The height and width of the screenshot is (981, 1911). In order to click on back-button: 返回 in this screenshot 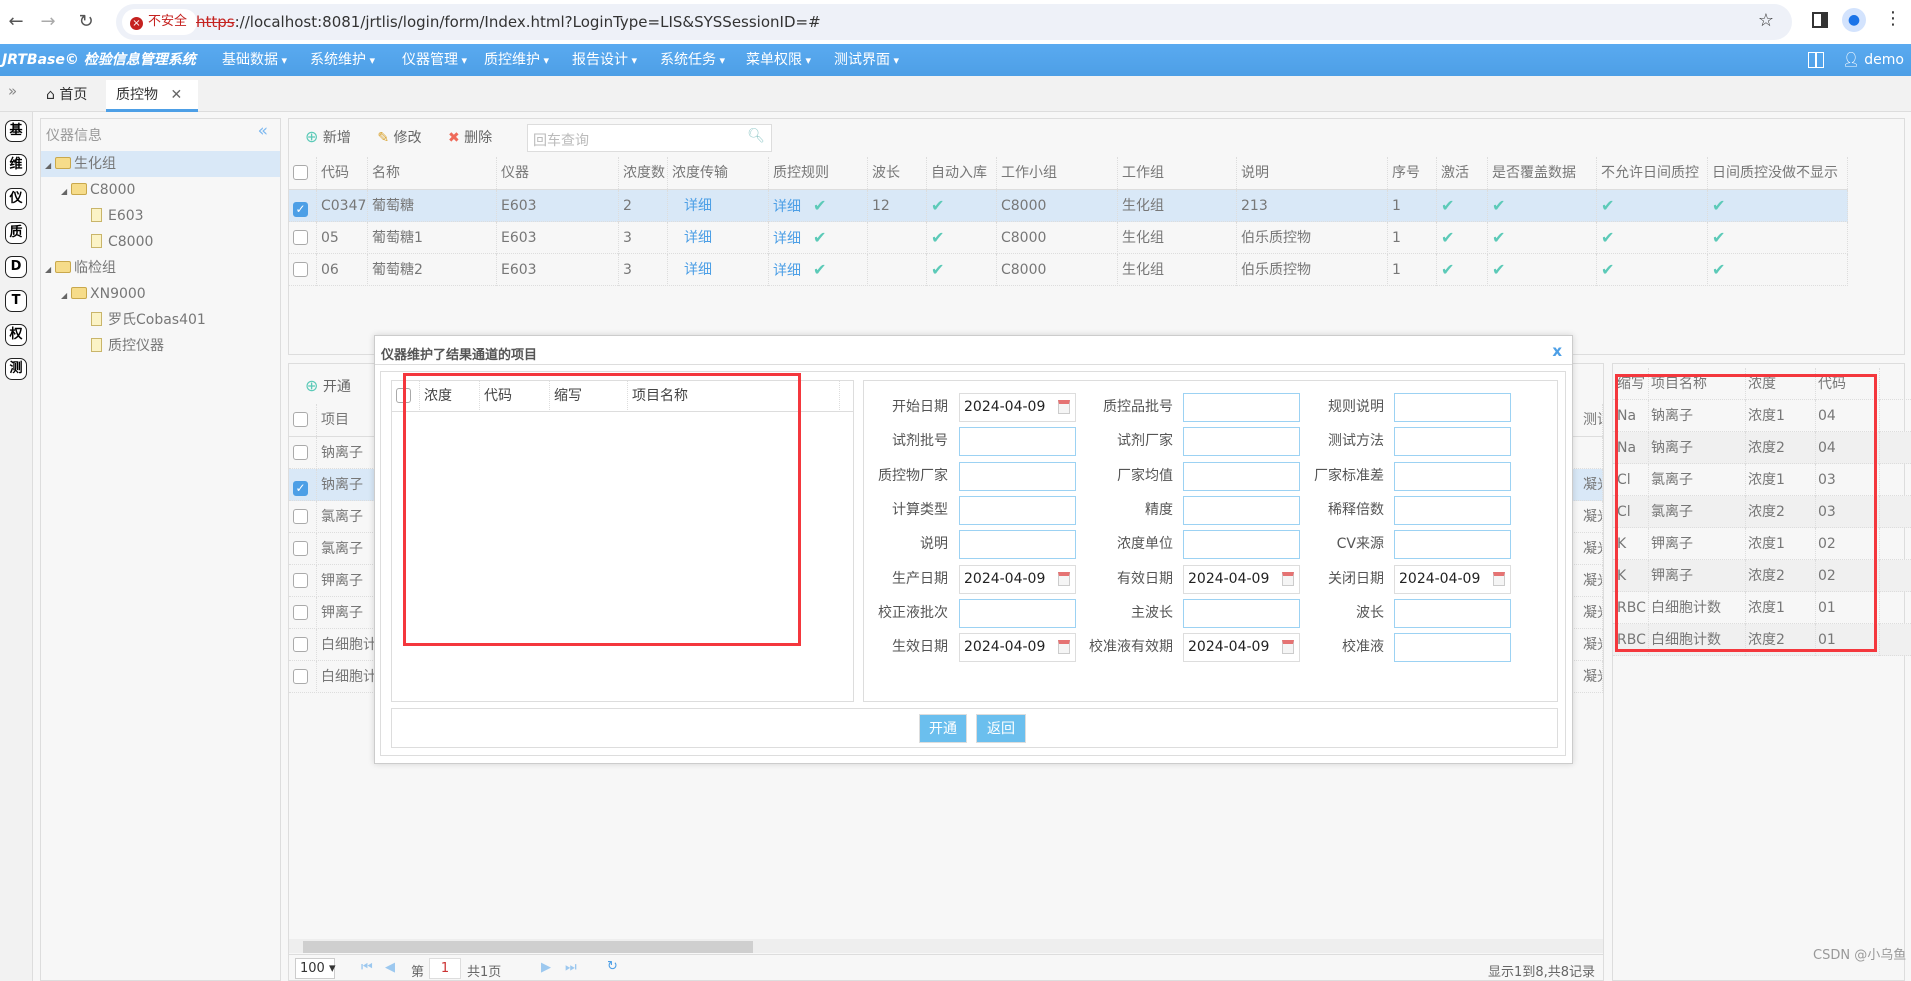, I will do `click(1001, 728)`.